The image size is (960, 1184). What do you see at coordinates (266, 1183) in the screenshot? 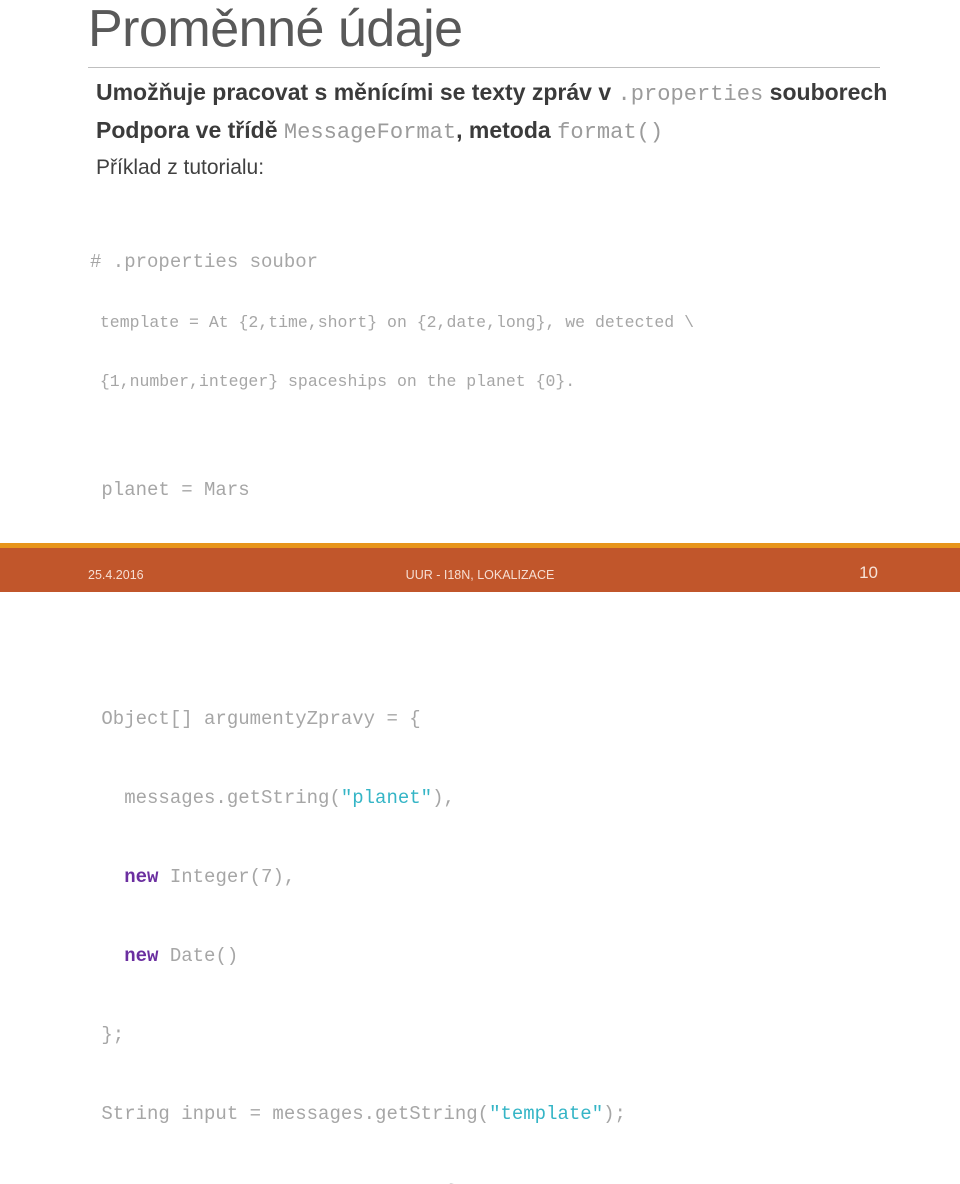
I see `java-7-part-a: String output = MessageFormat.` at bounding box center [266, 1183].